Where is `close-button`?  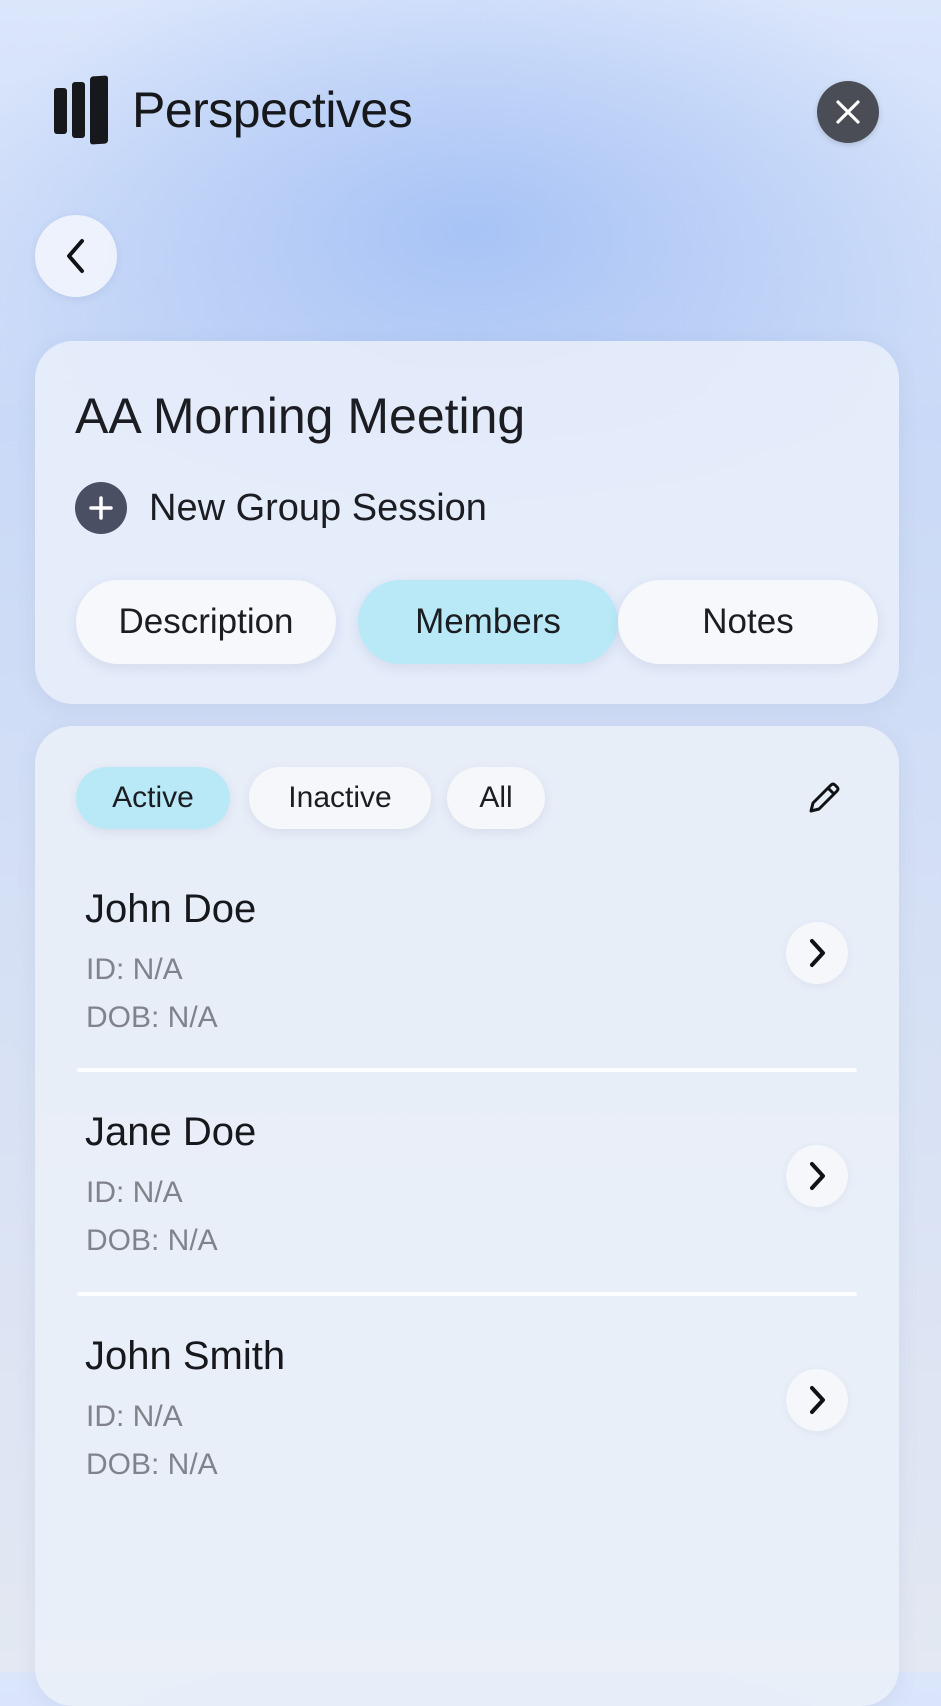
close-button is located at coordinates (848, 112).